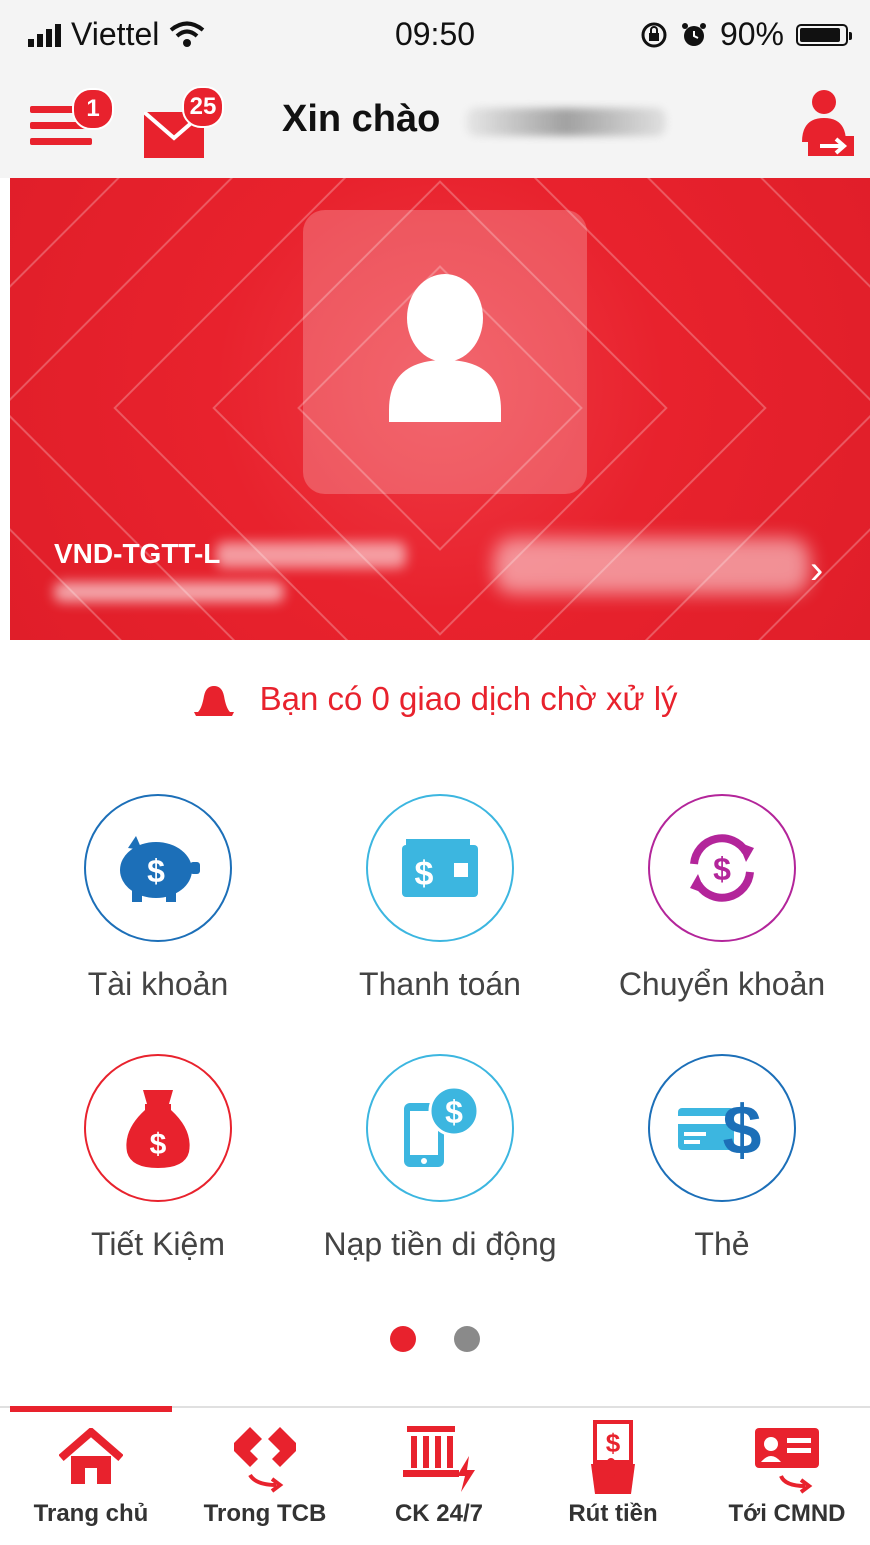 This screenshot has width=870, height=1545. What do you see at coordinates (169, 592) in the screenshot?
I see `account-number-redacted` at bounding box center [169, 592].